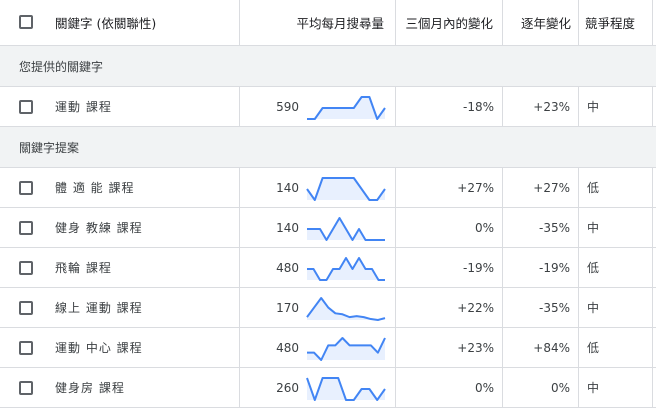 This screenshot has width=656, height=414. Describe the element at coordinates (328, 147) in the screenshot. I see `section-keyword-ideas: 關鍵字提案` at that location.